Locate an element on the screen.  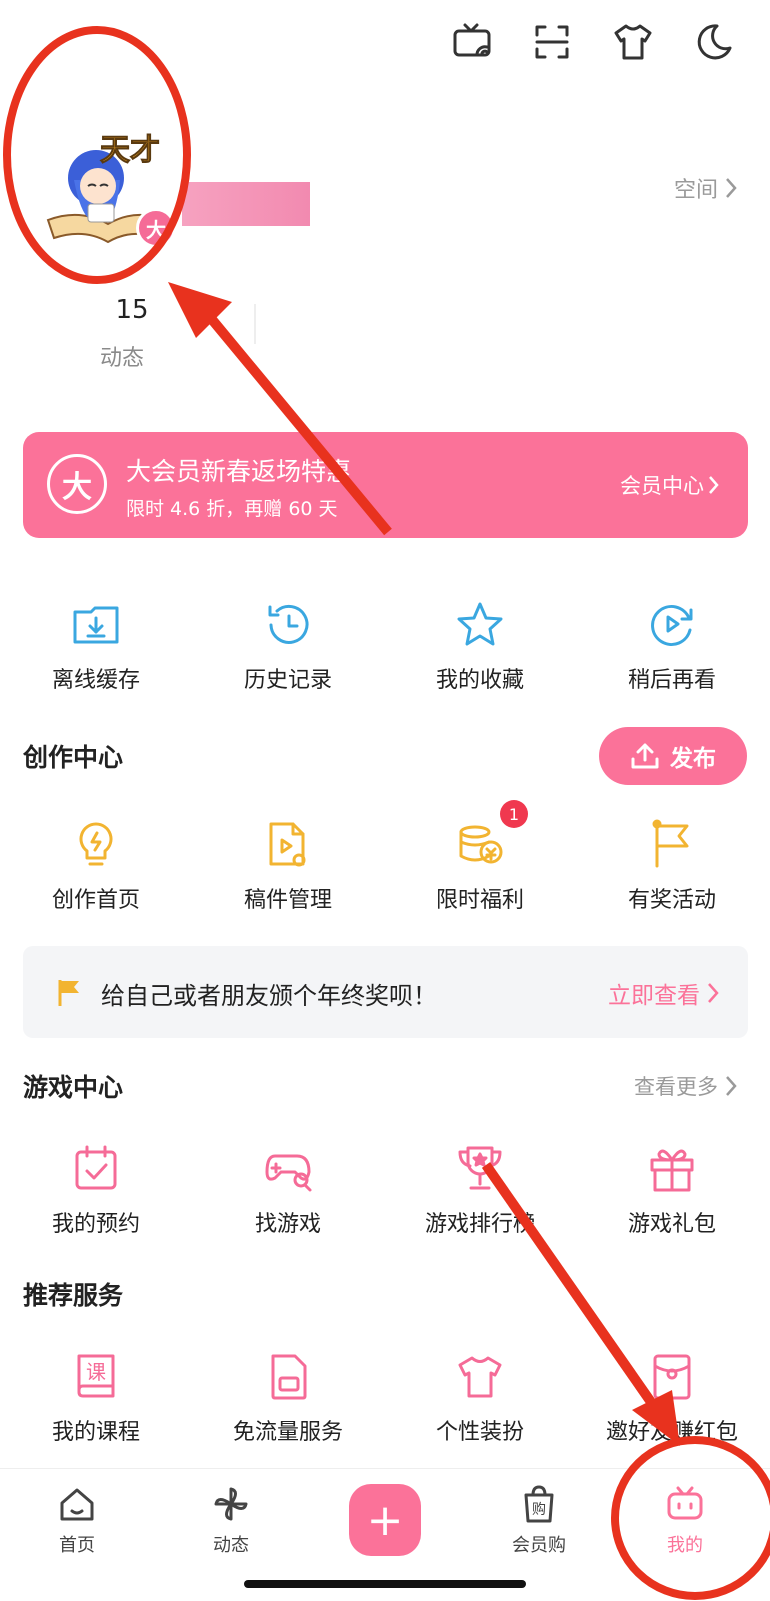
find-games-item: 找游戏 is located at coordinates (288, 1190).